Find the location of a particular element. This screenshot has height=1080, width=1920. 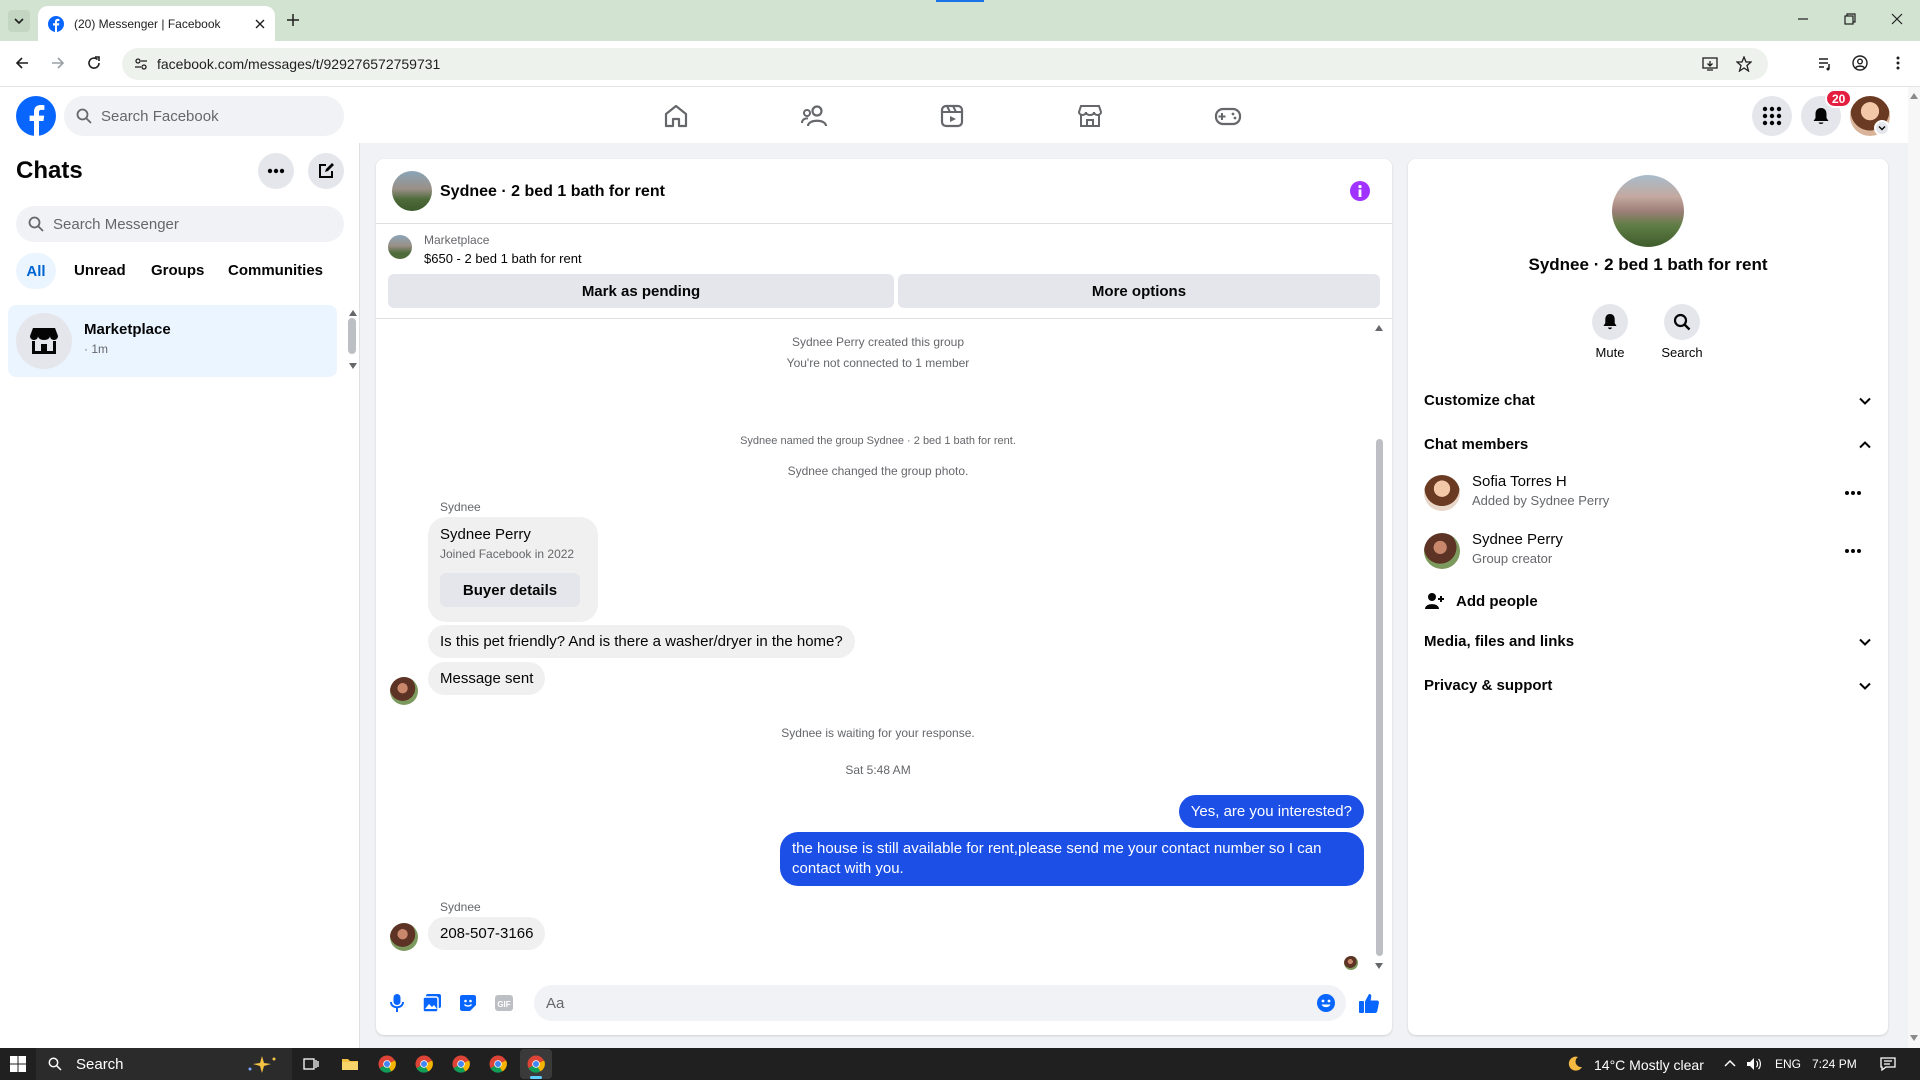

add-people-row: Add people is located at coordinates (1648, 601).